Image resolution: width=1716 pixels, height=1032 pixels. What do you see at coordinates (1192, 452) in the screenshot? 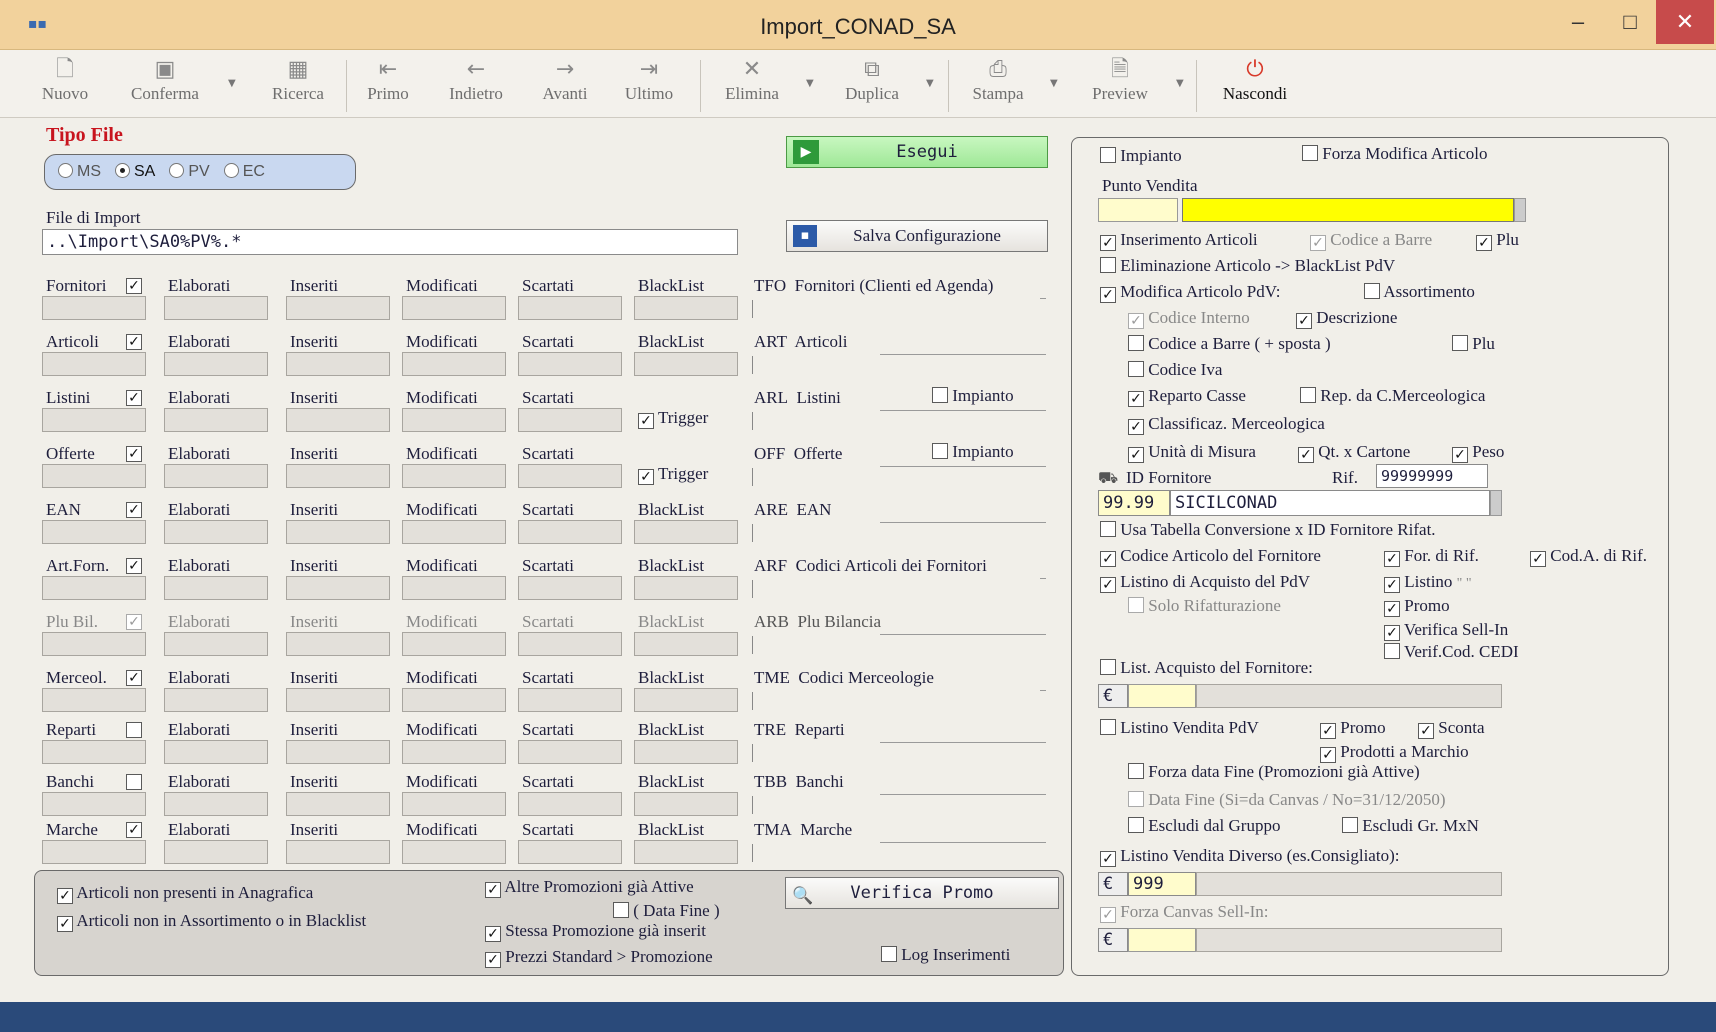
I see `rp-unita-misura: ✓ Unità di Misura` at bounding box center [1192, 452].